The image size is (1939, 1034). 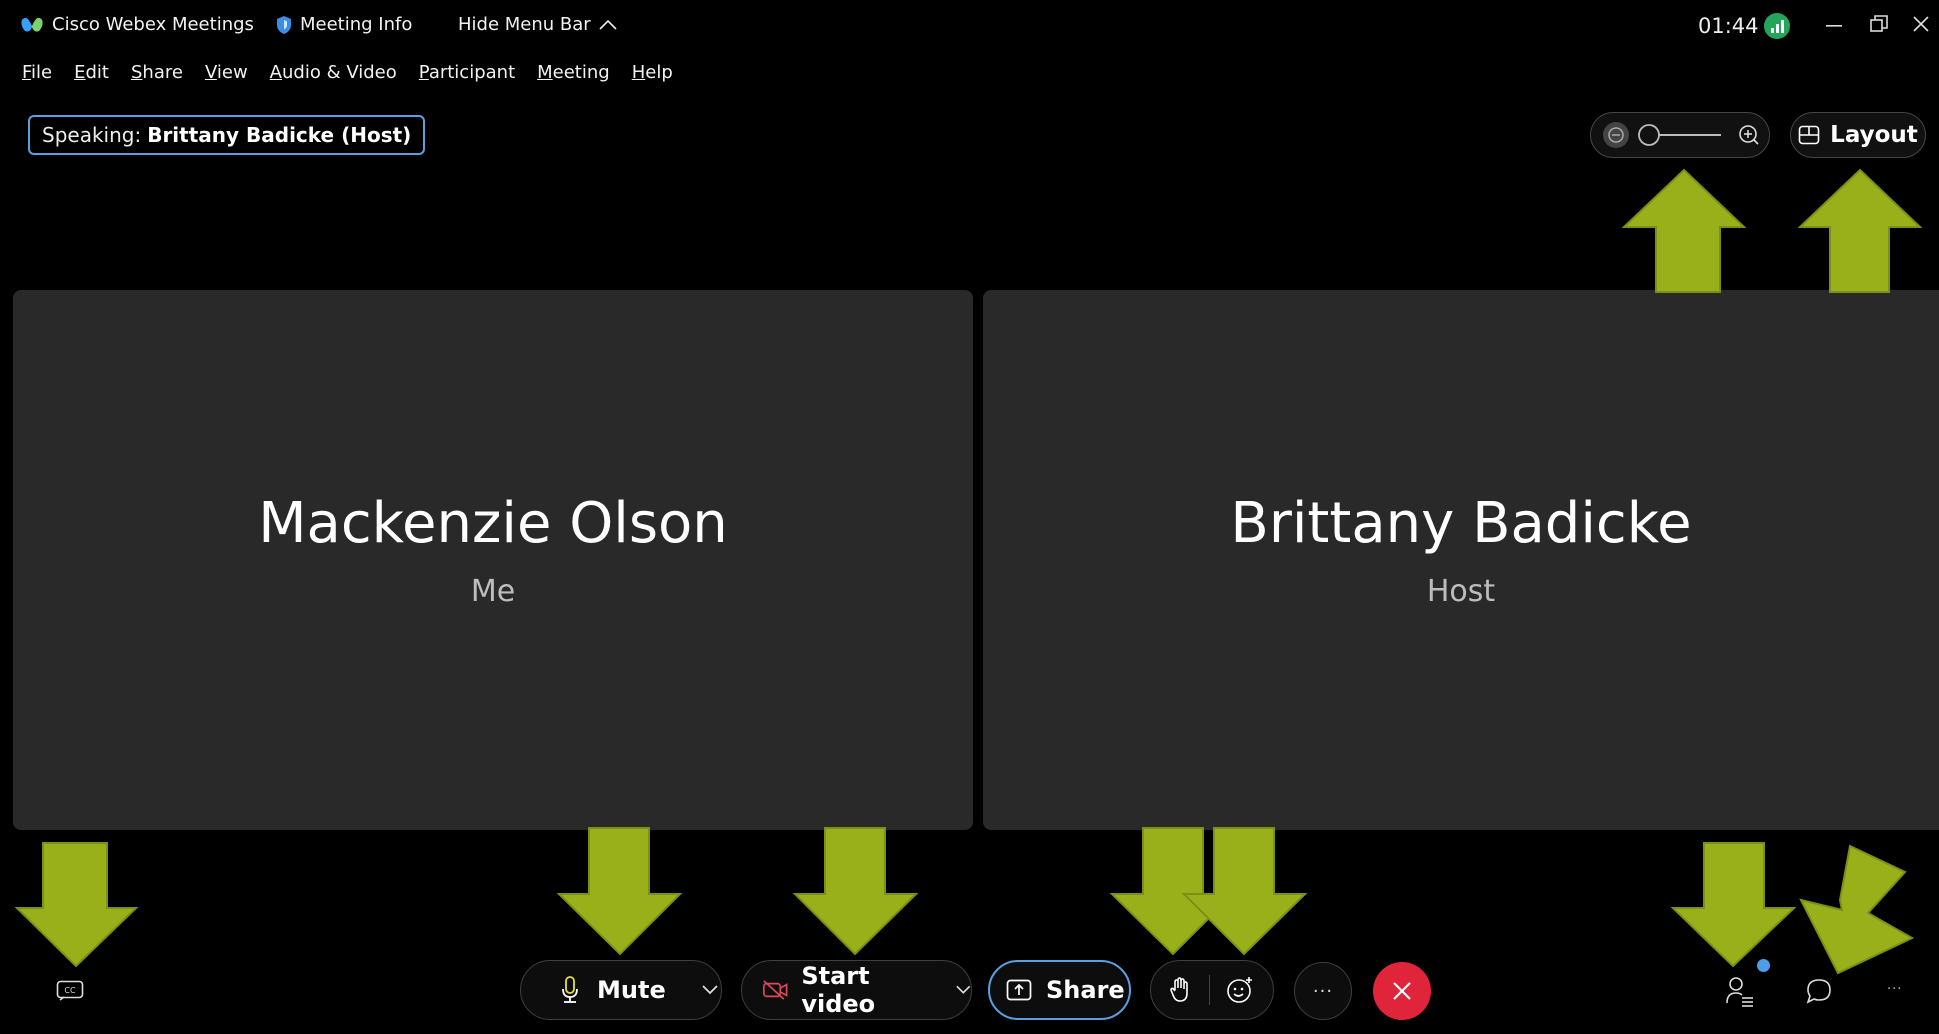 What do you see at coordinates (1834, 26) in the screenshot?
I see `minimize-icon` at bounding box center [1834, 26].